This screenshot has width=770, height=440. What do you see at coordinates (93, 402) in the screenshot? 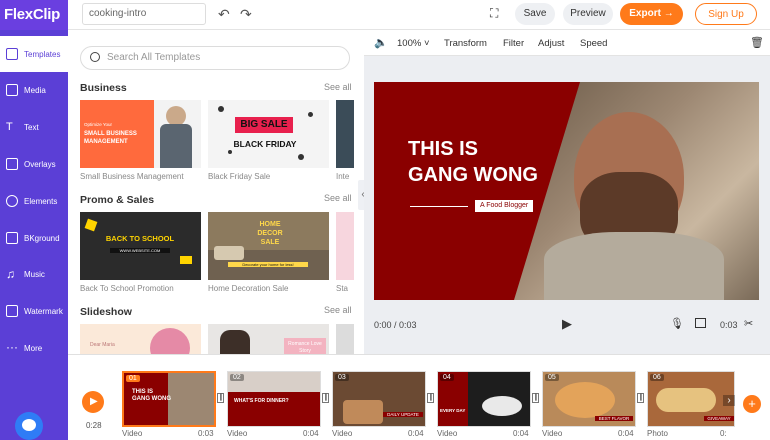
I see `timeline-play-button: ▶` at bounding box center [93, 402].